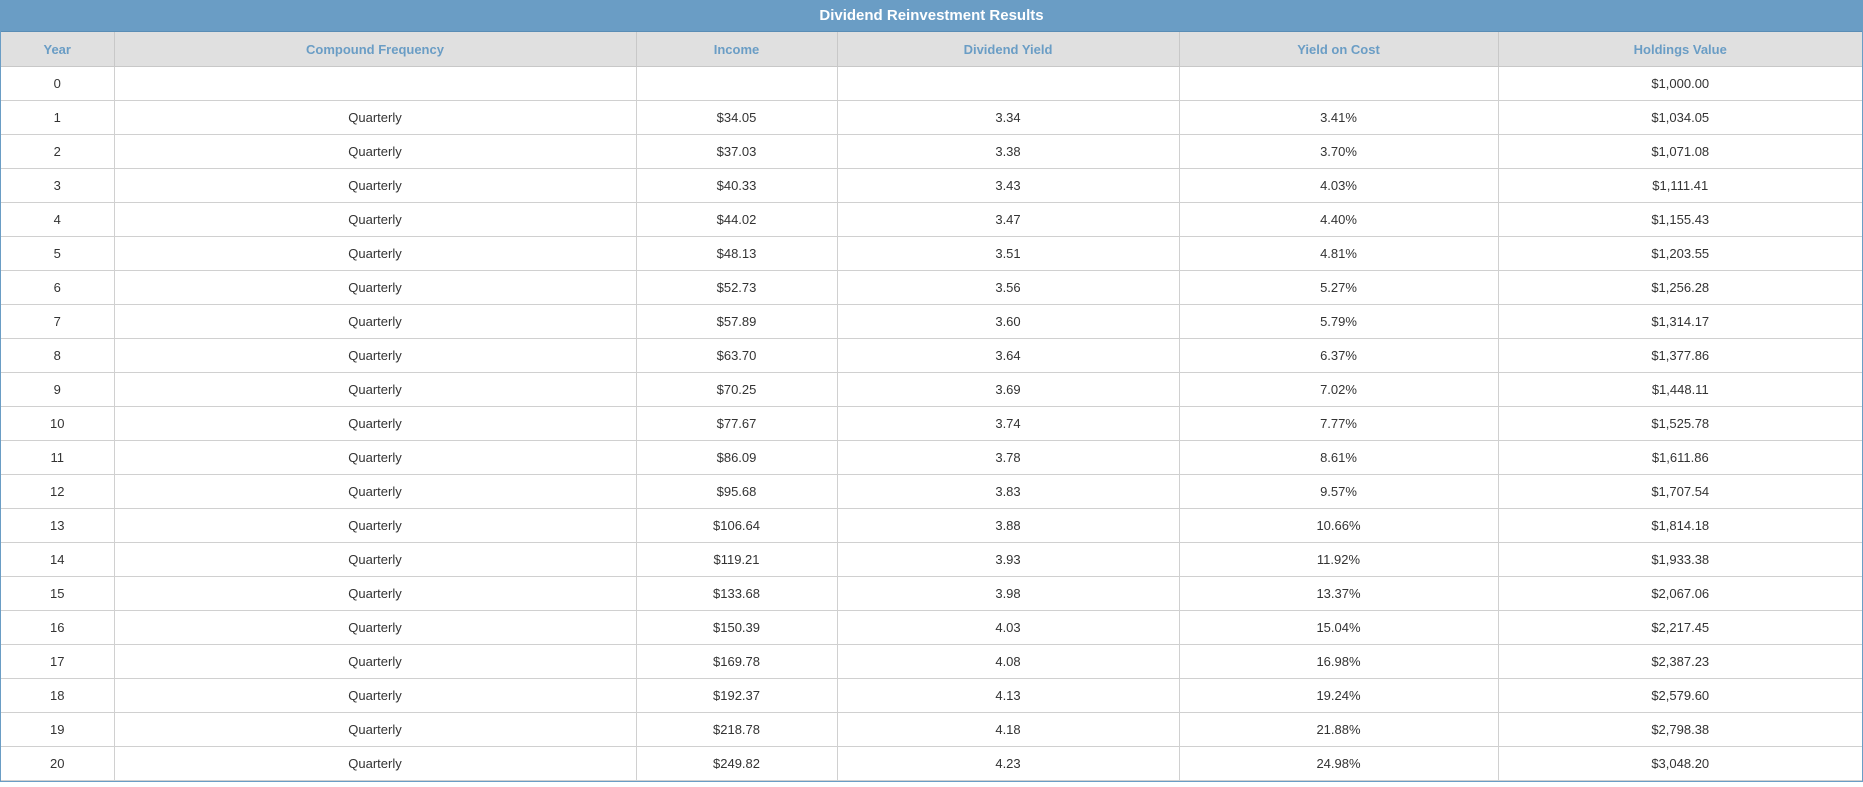  I want to click on cell-dividend-yield: 3.98, so click(1008, 593).